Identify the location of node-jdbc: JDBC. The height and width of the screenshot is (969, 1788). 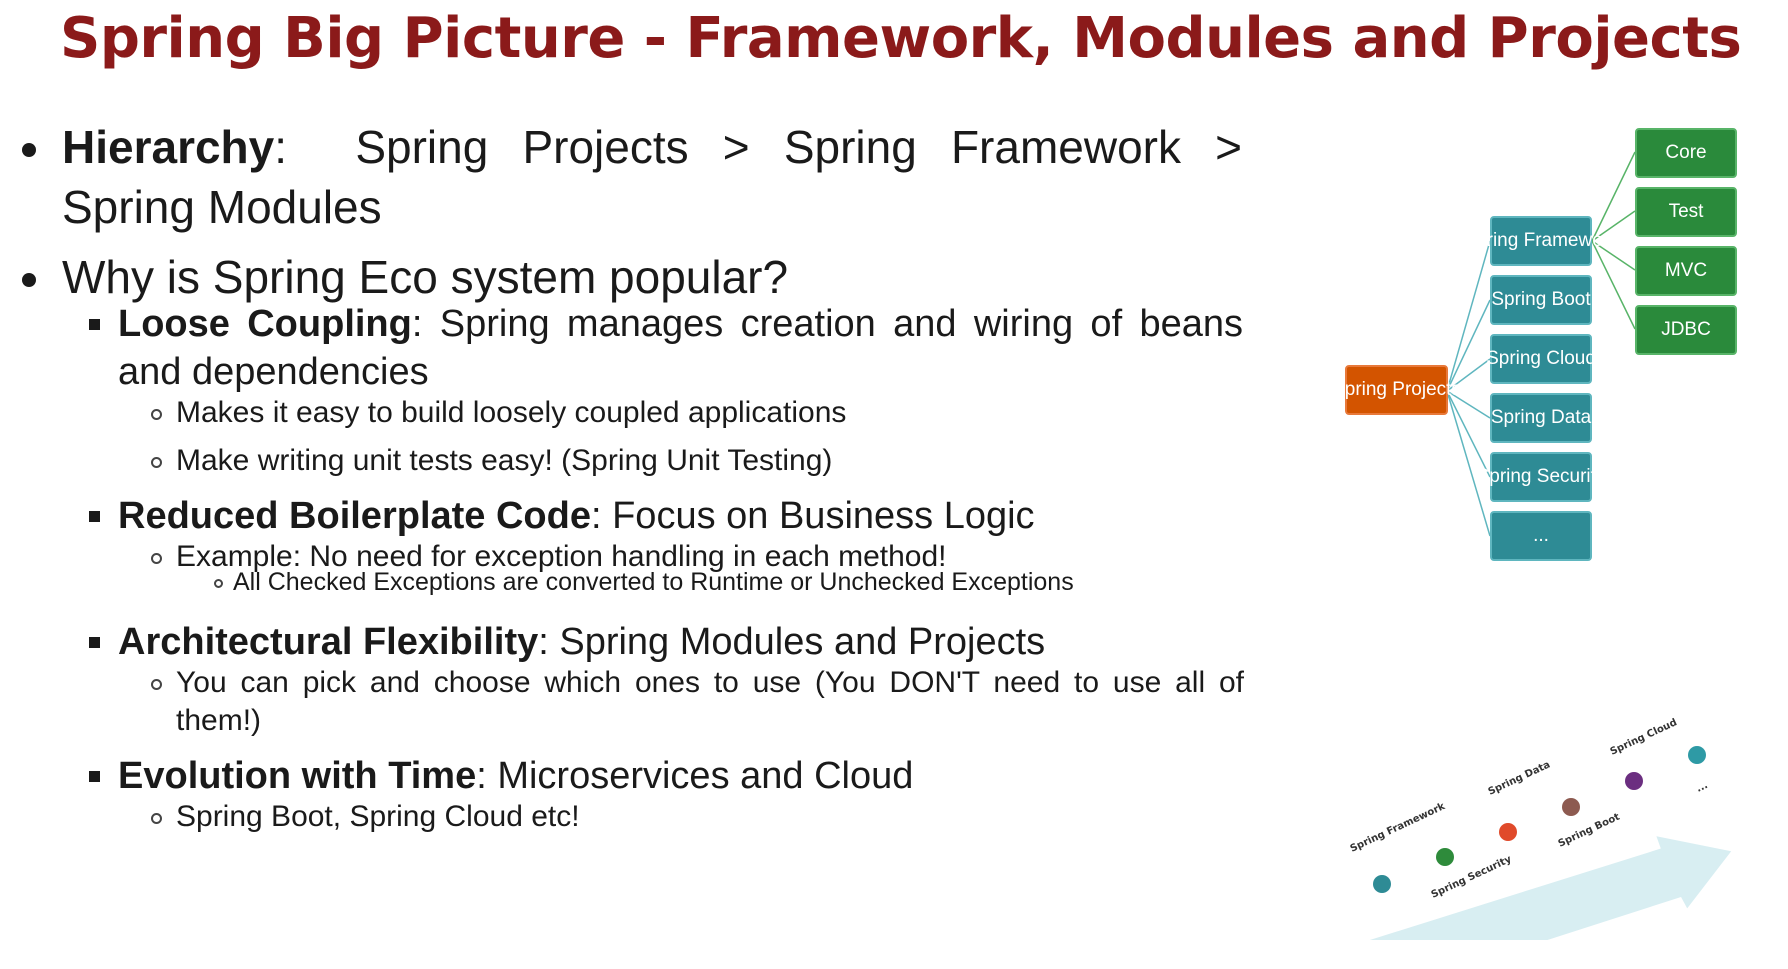
(1686, 330).